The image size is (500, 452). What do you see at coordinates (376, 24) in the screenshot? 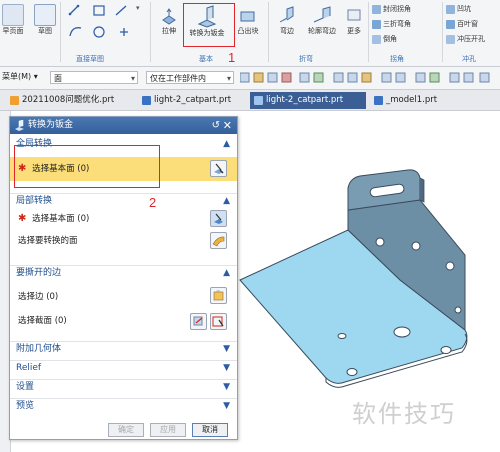
I see `three-bend-corner-icon` at bounding box center [376, 24].